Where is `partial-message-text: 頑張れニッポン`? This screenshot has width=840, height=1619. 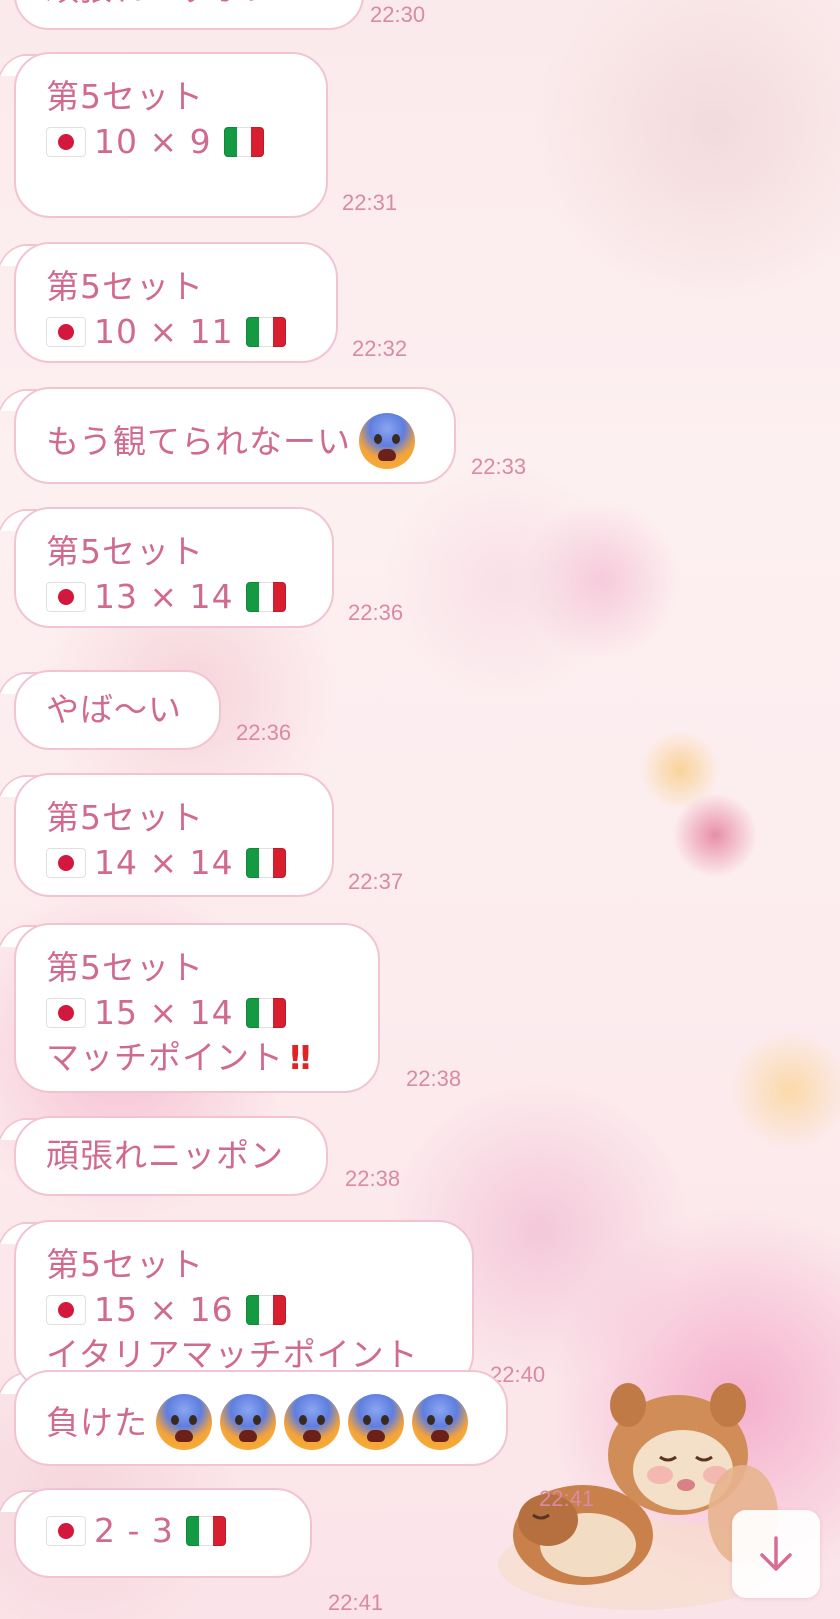
partial-message-text: 頑張れニッポン is located at coordinates (161, 4).